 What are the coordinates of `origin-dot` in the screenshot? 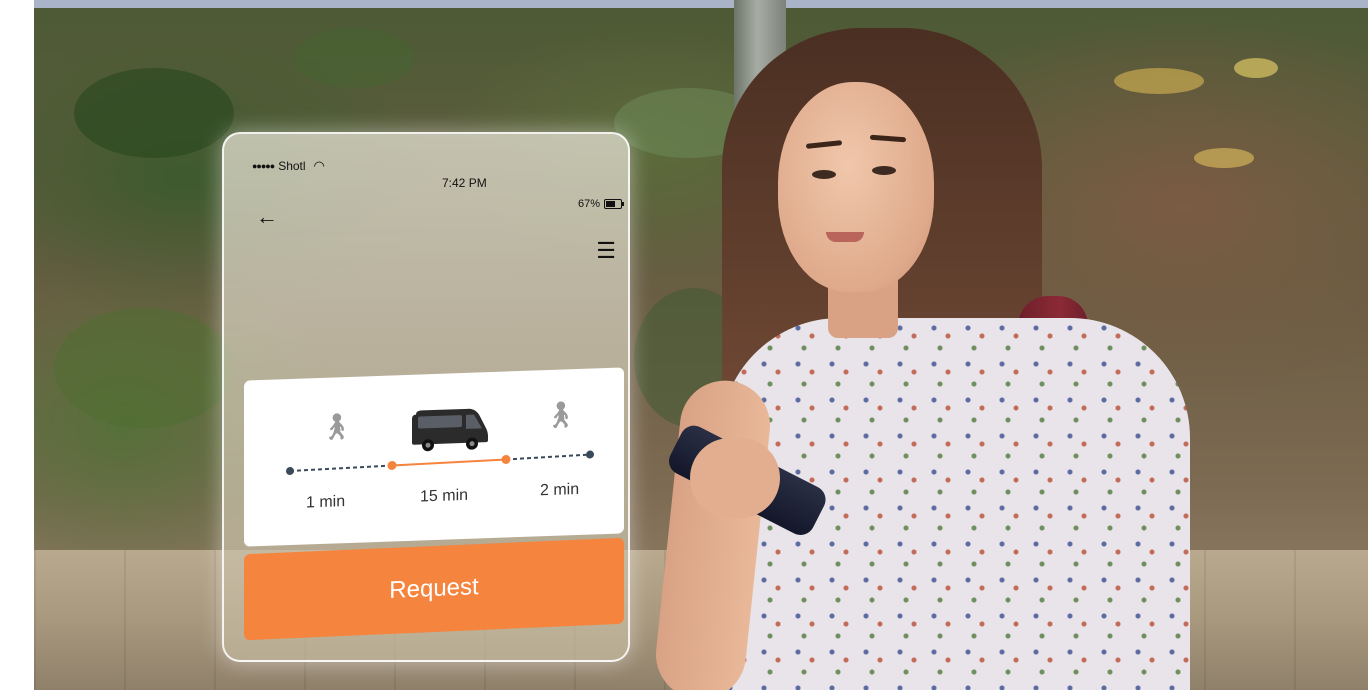 It's located at (290, 471).